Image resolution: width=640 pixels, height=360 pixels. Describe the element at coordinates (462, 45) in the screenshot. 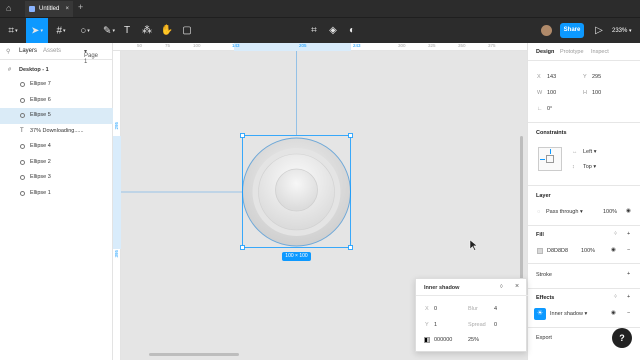

I see `ruler-tick: 350` at that location.